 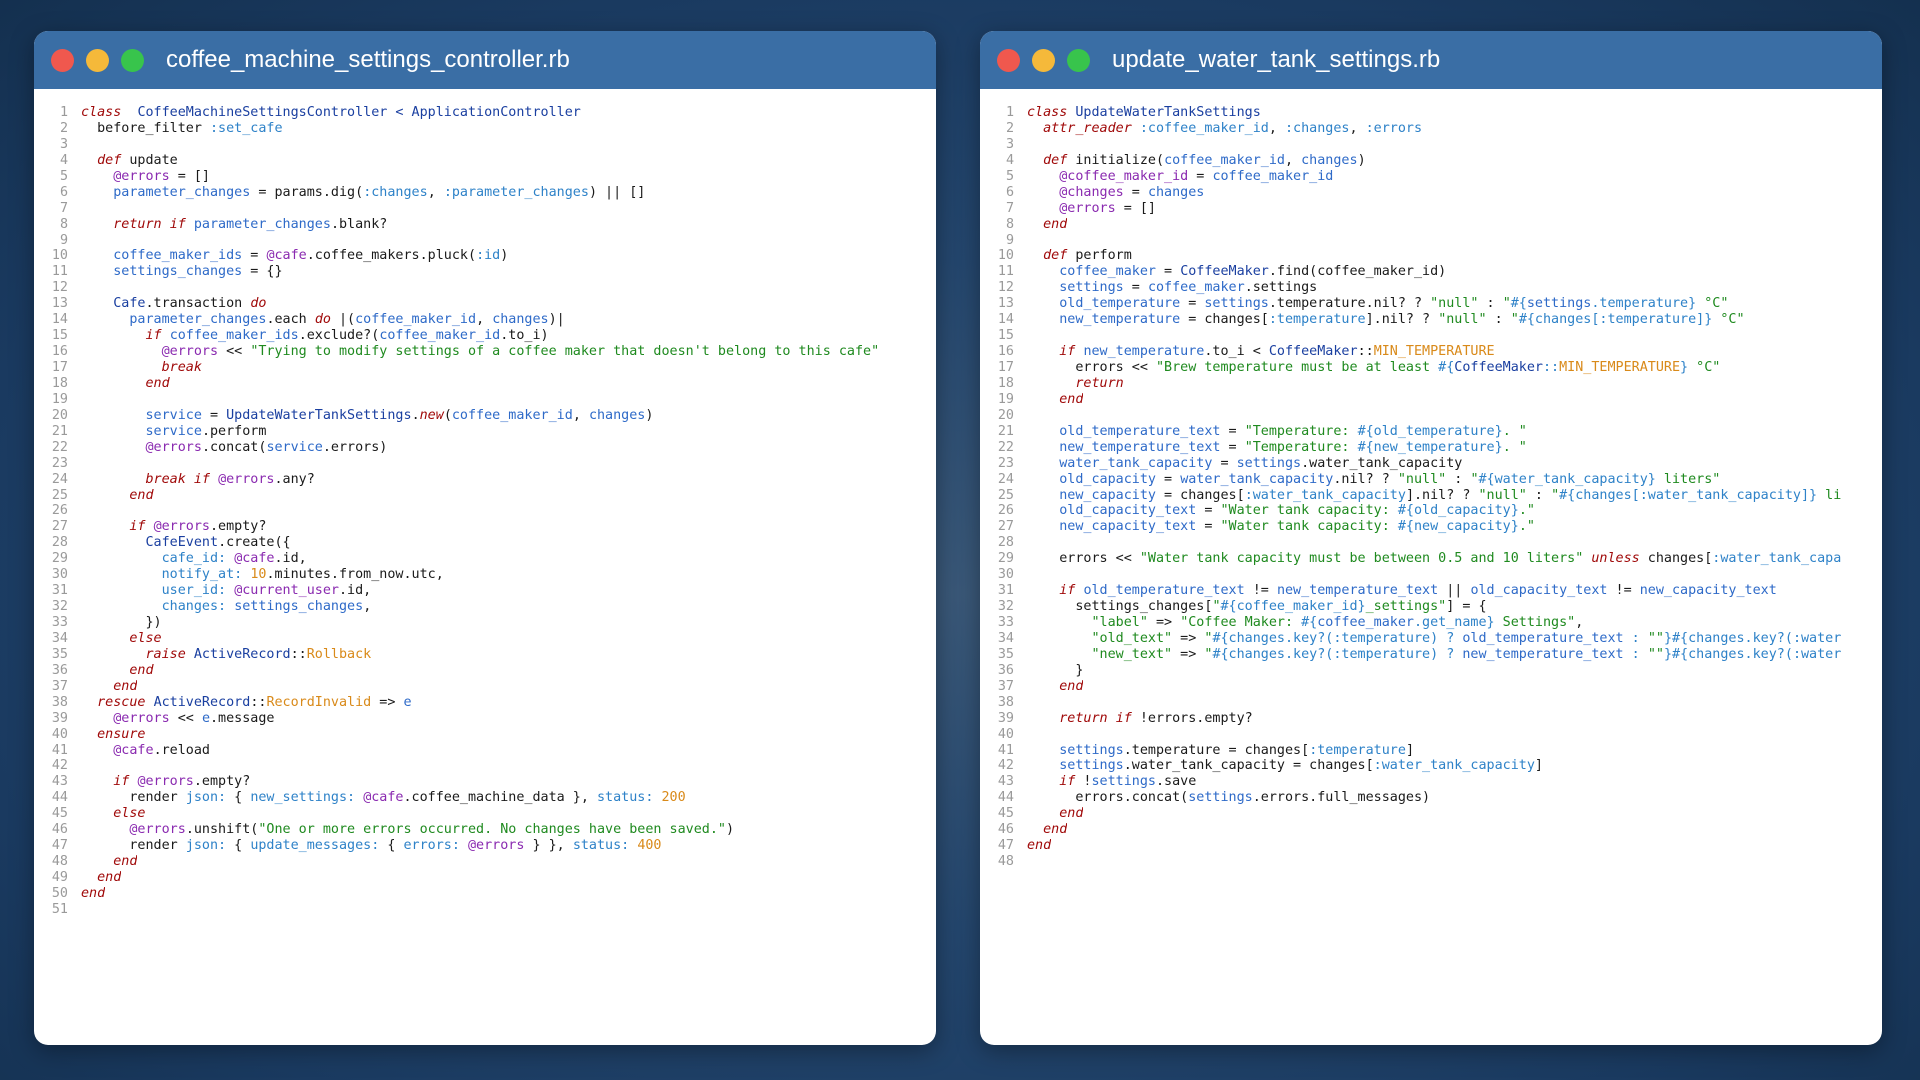 I want to click on code-line: 25 end, so click(x=485, y=496).